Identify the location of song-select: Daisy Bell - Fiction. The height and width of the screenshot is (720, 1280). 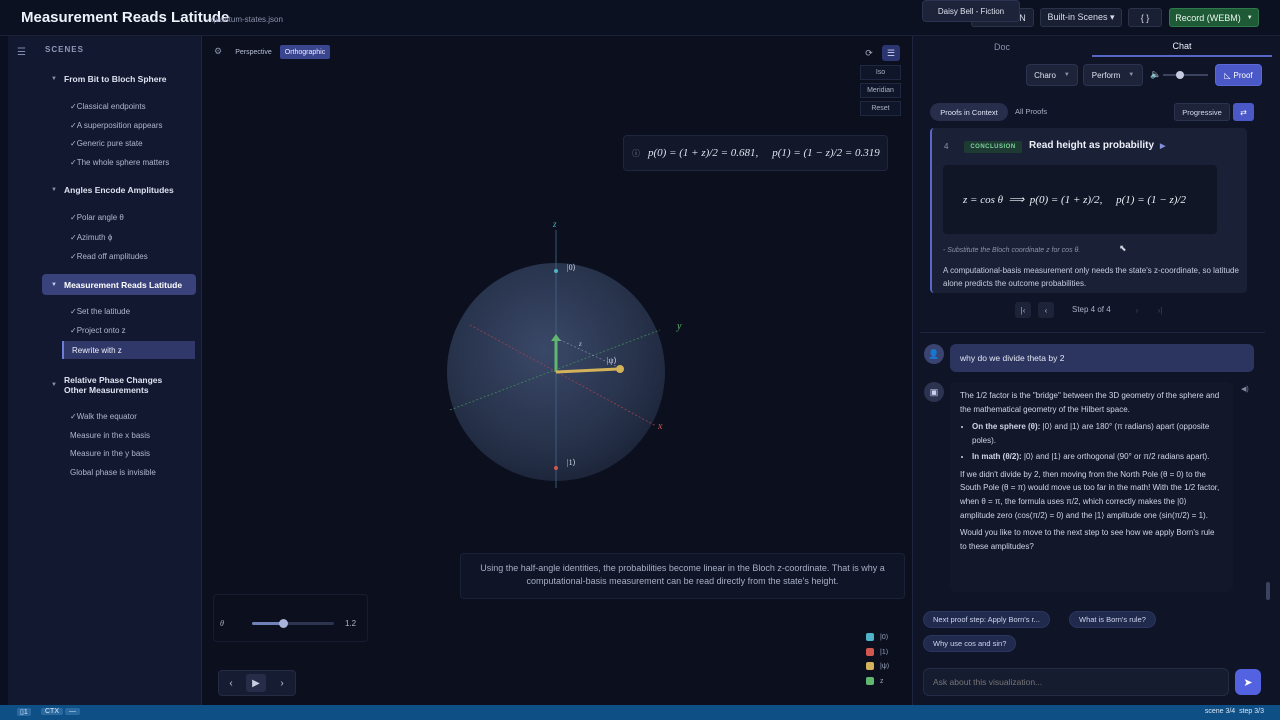
(971, 11).